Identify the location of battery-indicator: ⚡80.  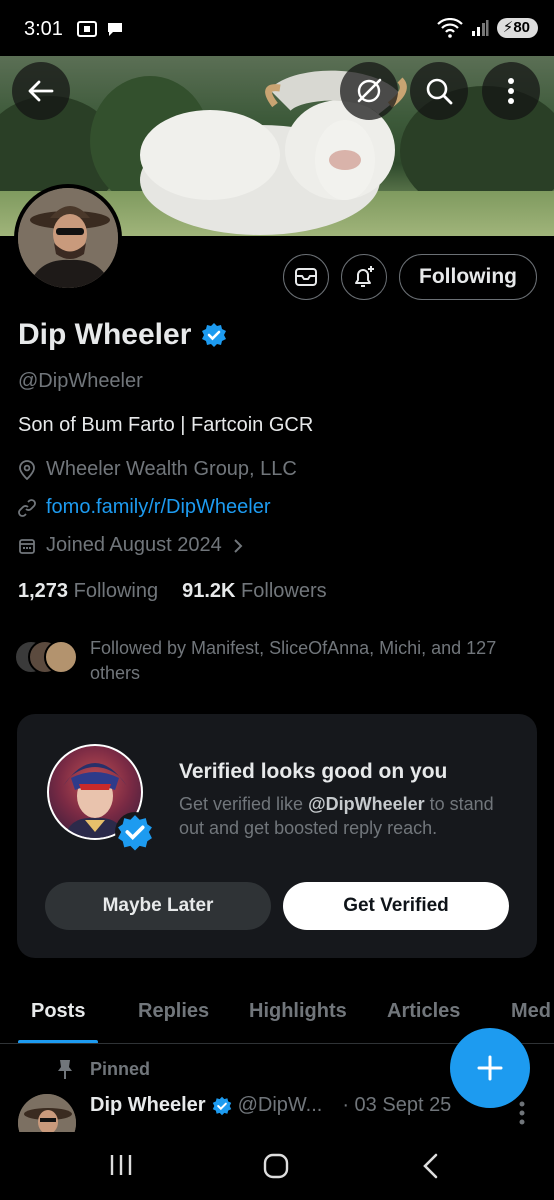
(517, 28).